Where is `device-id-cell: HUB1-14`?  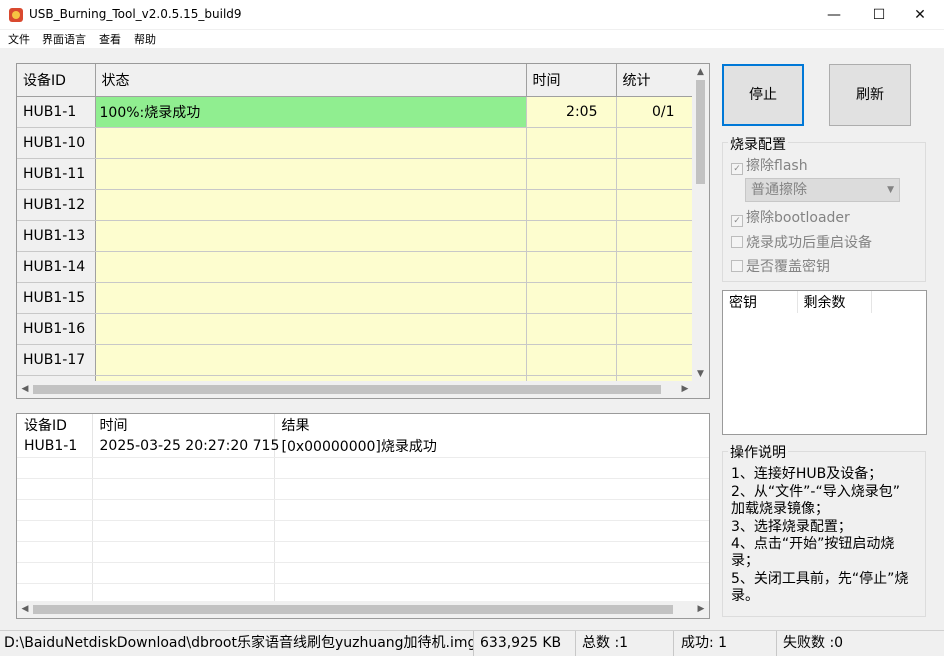 device-id-cell: HUB1-14 is located at coordinates (56, 267).